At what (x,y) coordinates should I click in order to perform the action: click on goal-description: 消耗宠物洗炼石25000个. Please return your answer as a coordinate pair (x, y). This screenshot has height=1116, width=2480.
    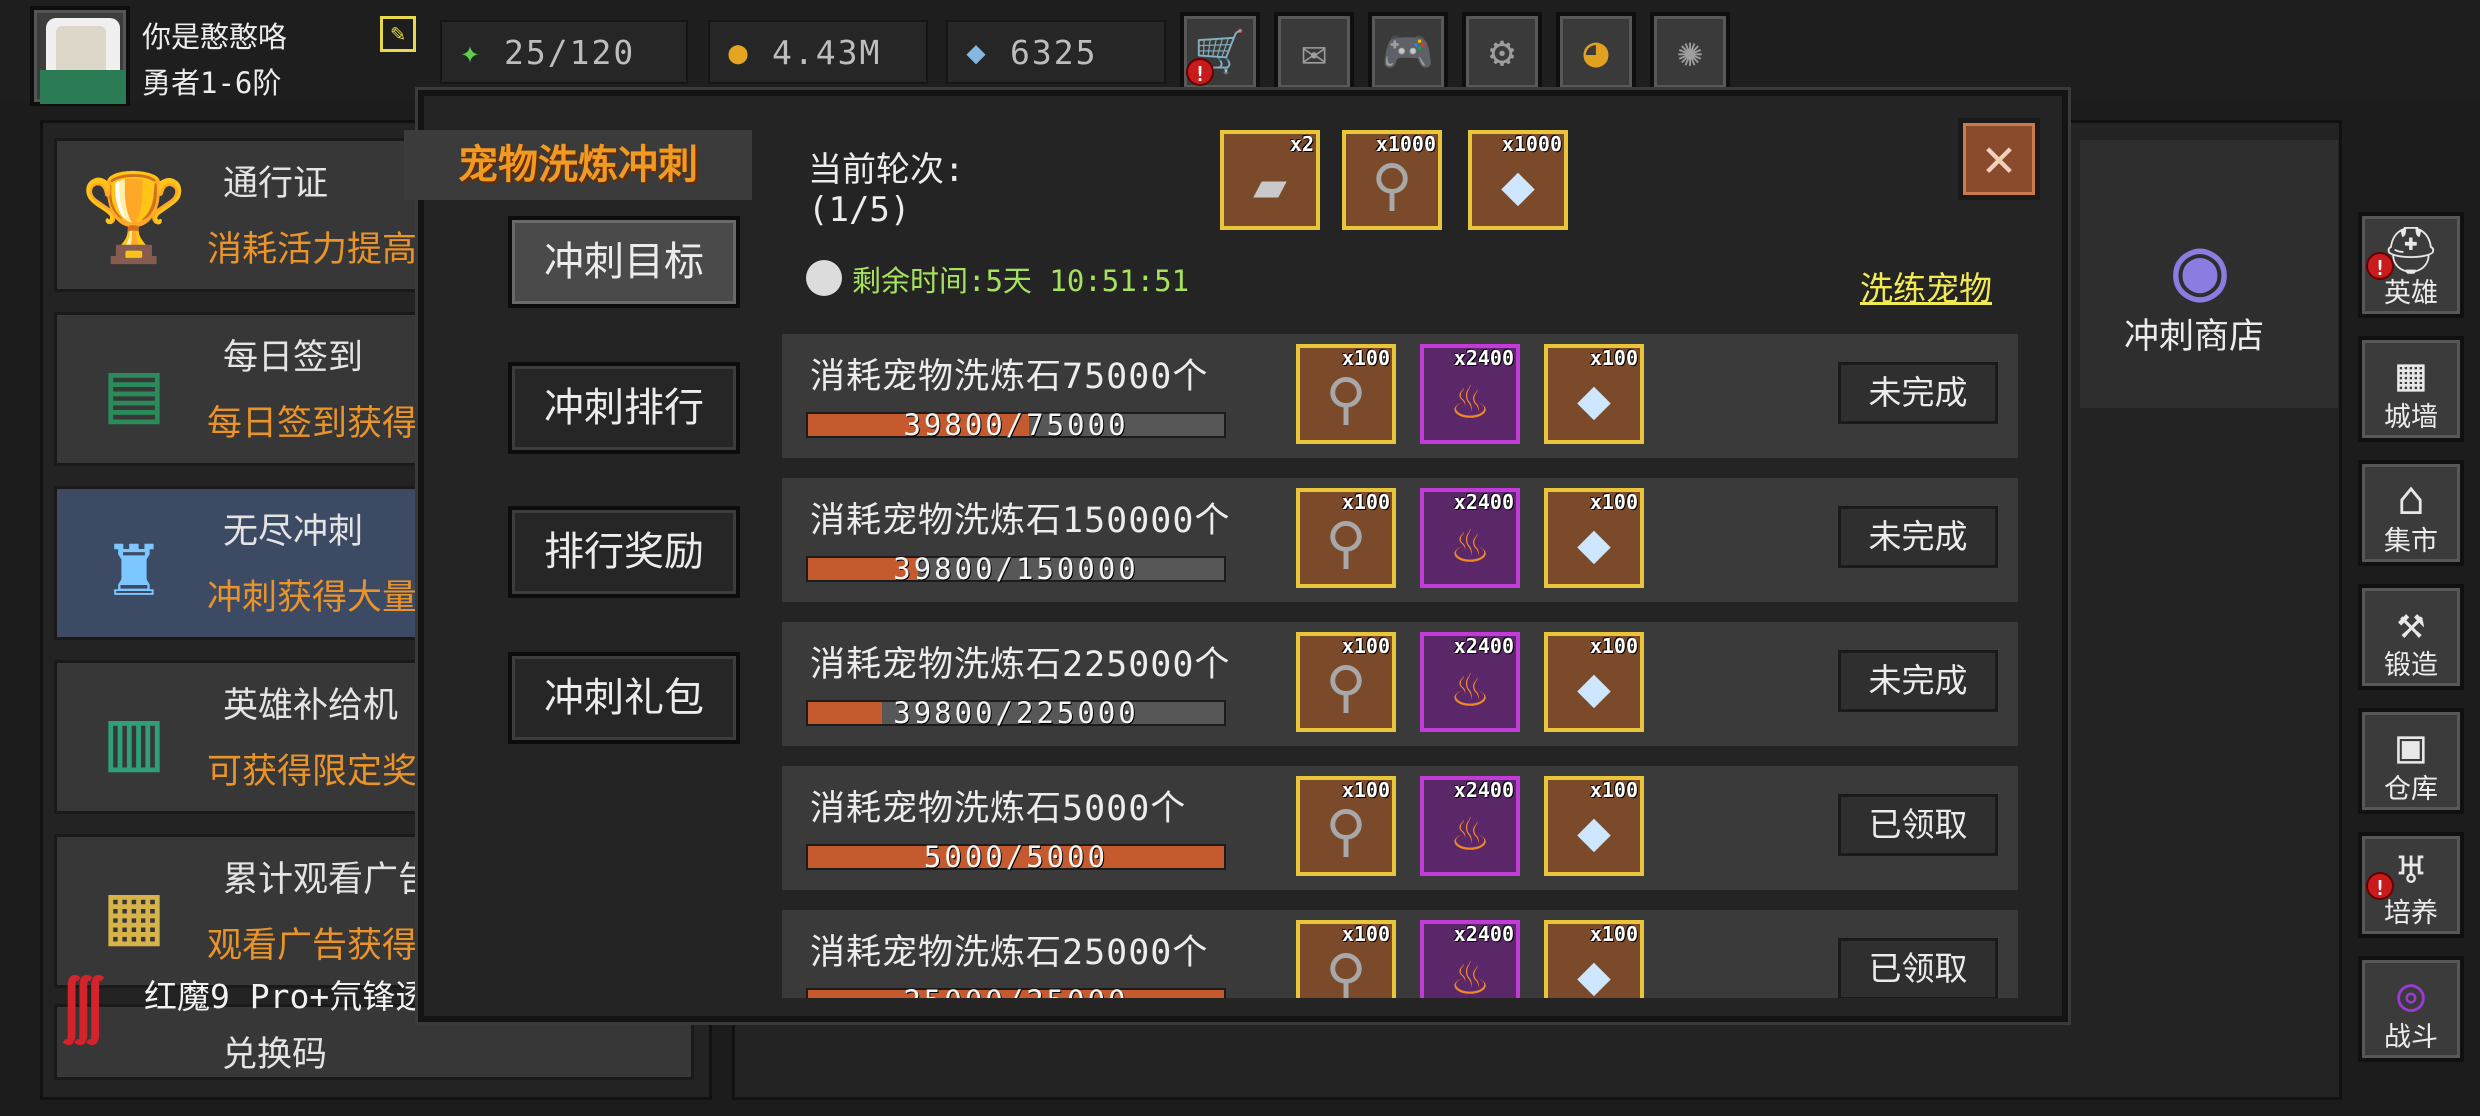
    Looking at the image, I should click on (1009, 953).